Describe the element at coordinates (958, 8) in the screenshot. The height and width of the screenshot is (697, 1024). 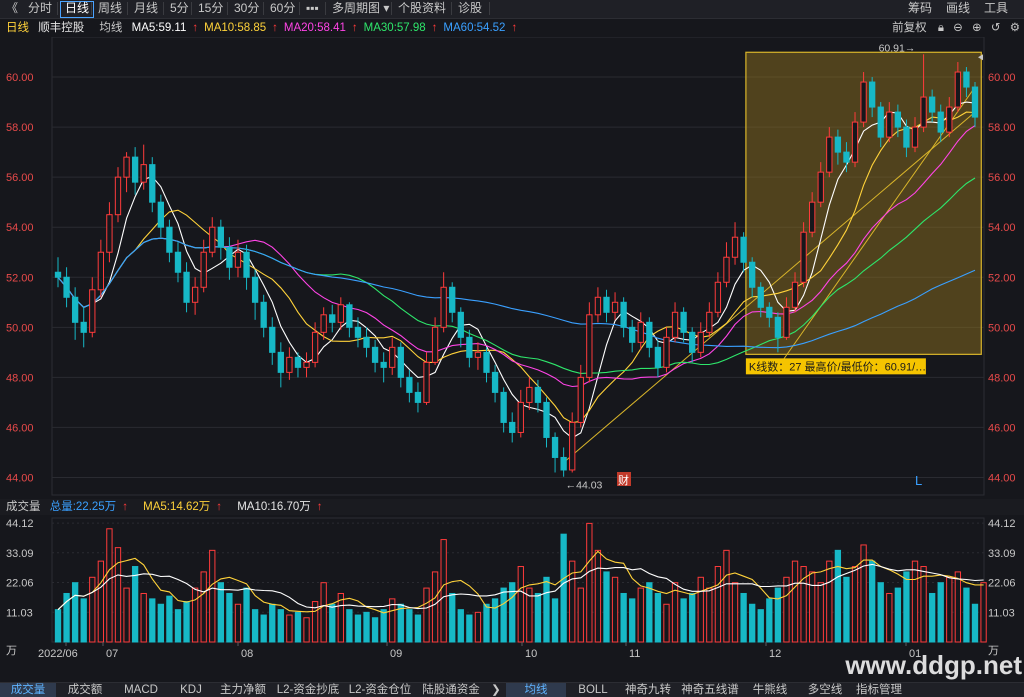
I see `toolbar-right-1: 画线` at that location.